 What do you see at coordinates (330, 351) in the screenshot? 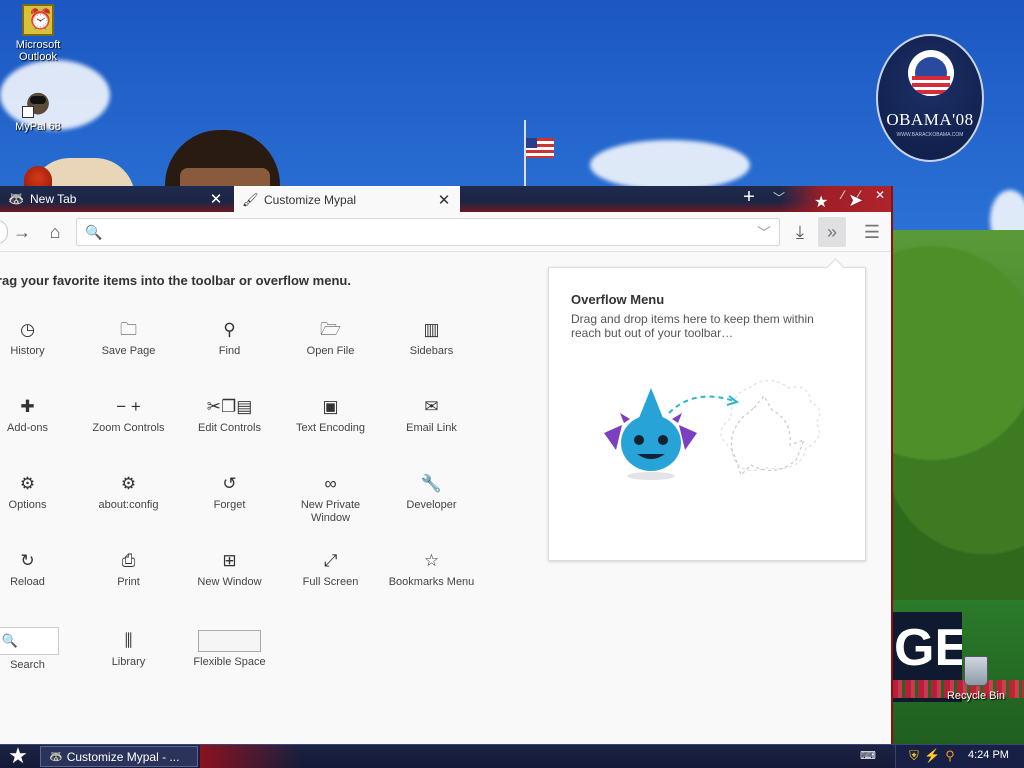
I see `palette-item-label: Open File` at bounding box center [330, 351].